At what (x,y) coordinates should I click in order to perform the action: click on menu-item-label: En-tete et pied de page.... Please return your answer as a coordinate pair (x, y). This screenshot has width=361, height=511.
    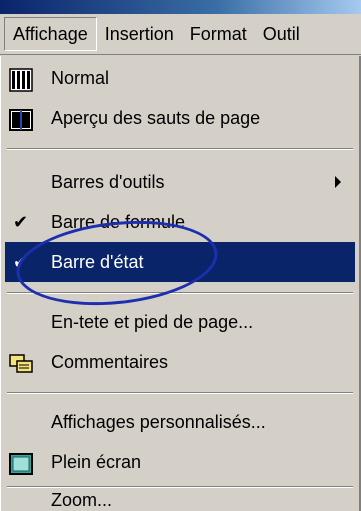
    Looking at the image, I should click on (152, 322).